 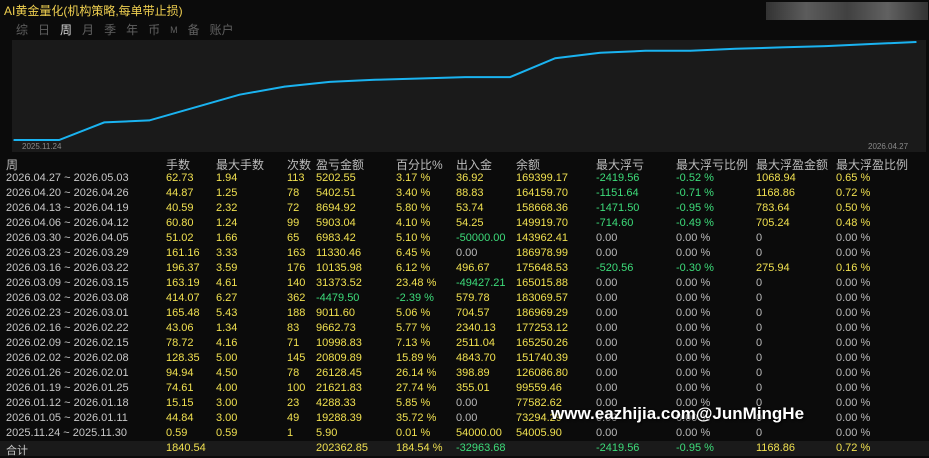 I want to click on cell-col-2: 1.24, so click(x=227, y=223).